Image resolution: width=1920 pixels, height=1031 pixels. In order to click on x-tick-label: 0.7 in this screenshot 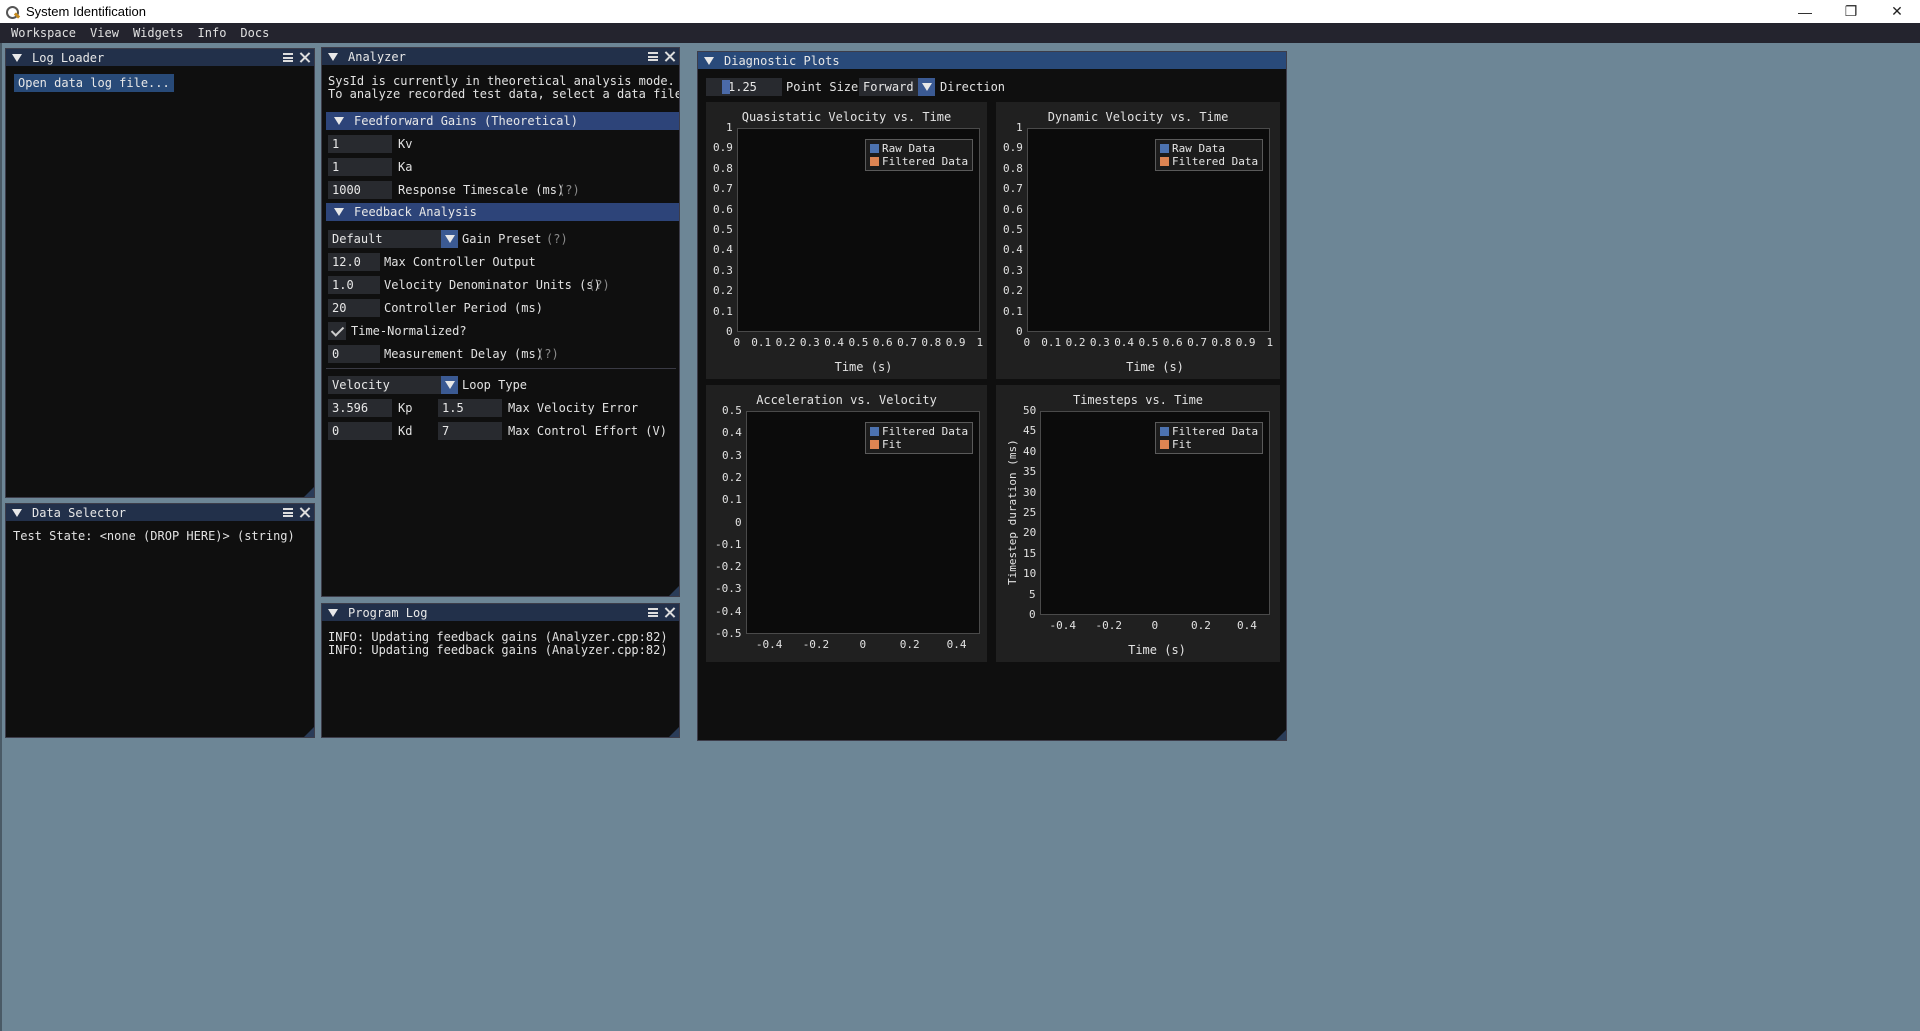, I will do `click(1197, 342)`.